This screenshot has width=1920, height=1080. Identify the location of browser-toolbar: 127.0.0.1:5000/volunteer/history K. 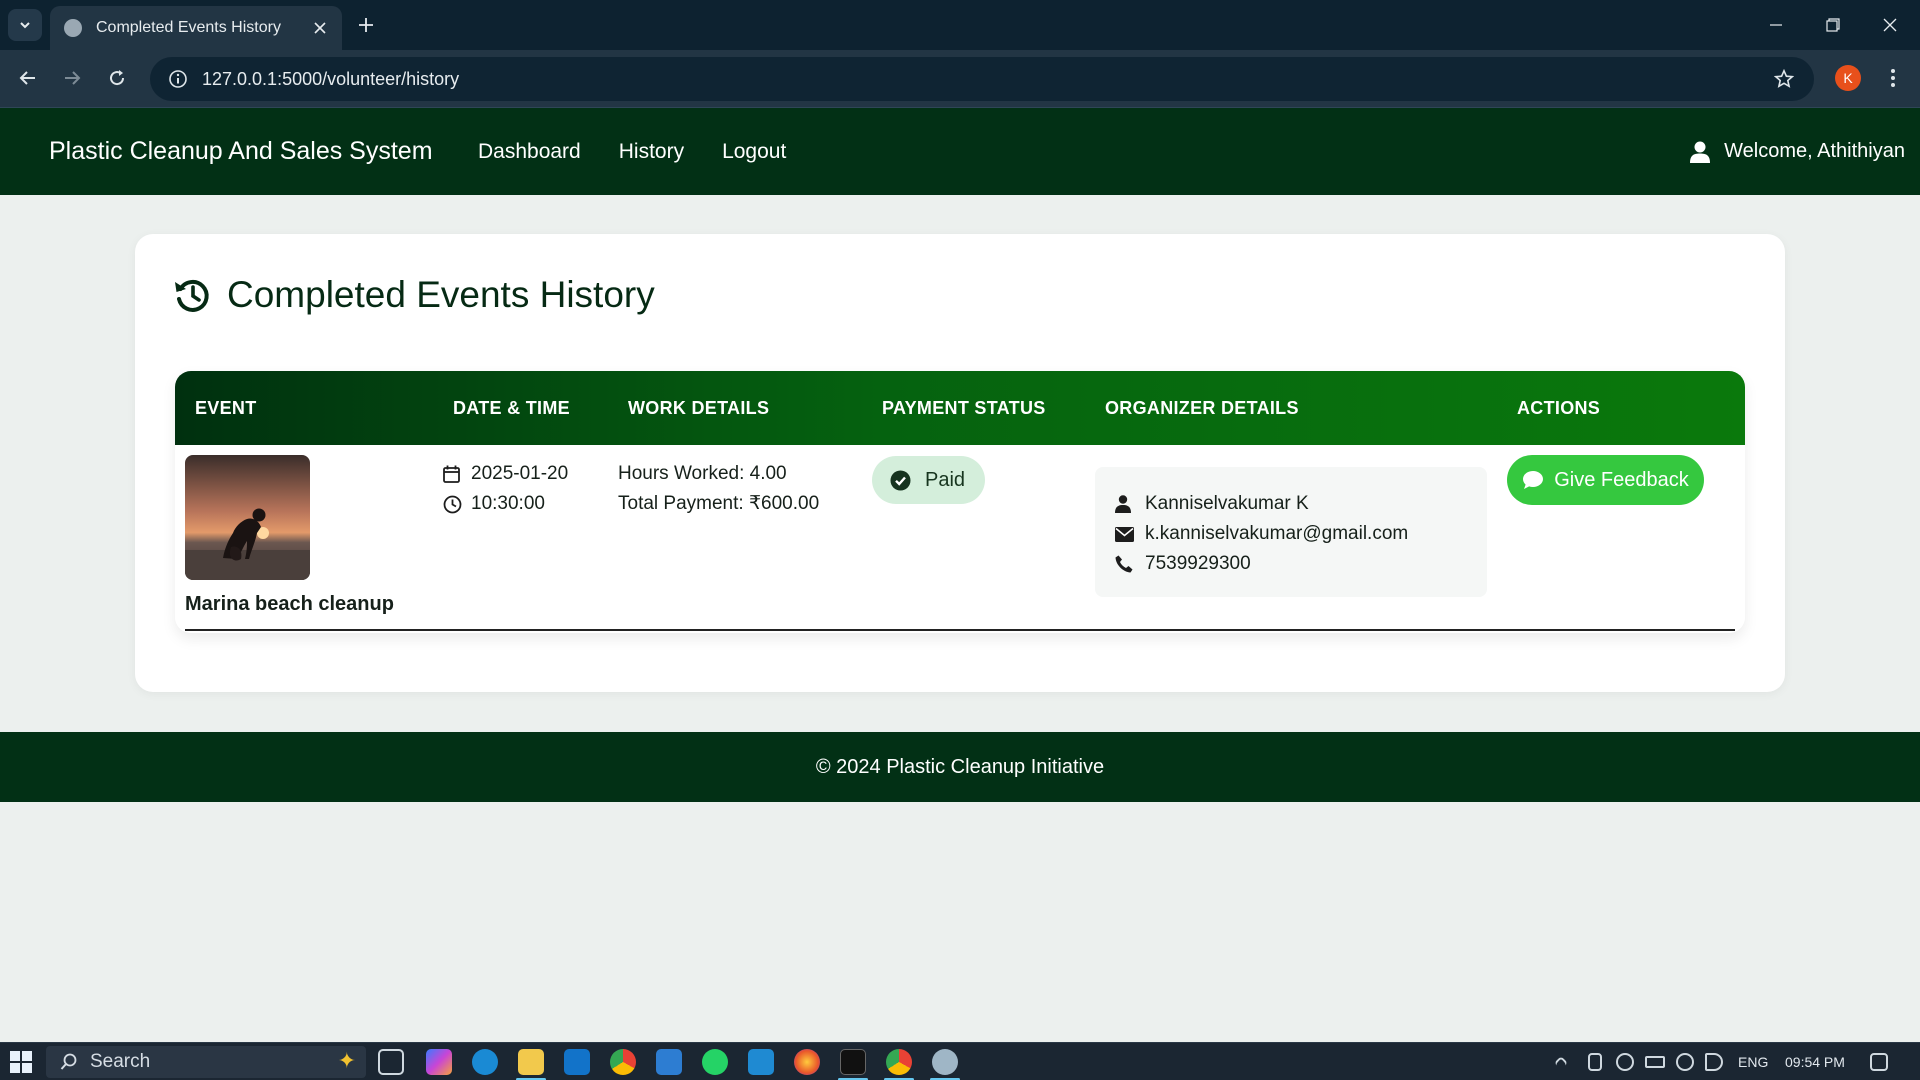
(960, 79).